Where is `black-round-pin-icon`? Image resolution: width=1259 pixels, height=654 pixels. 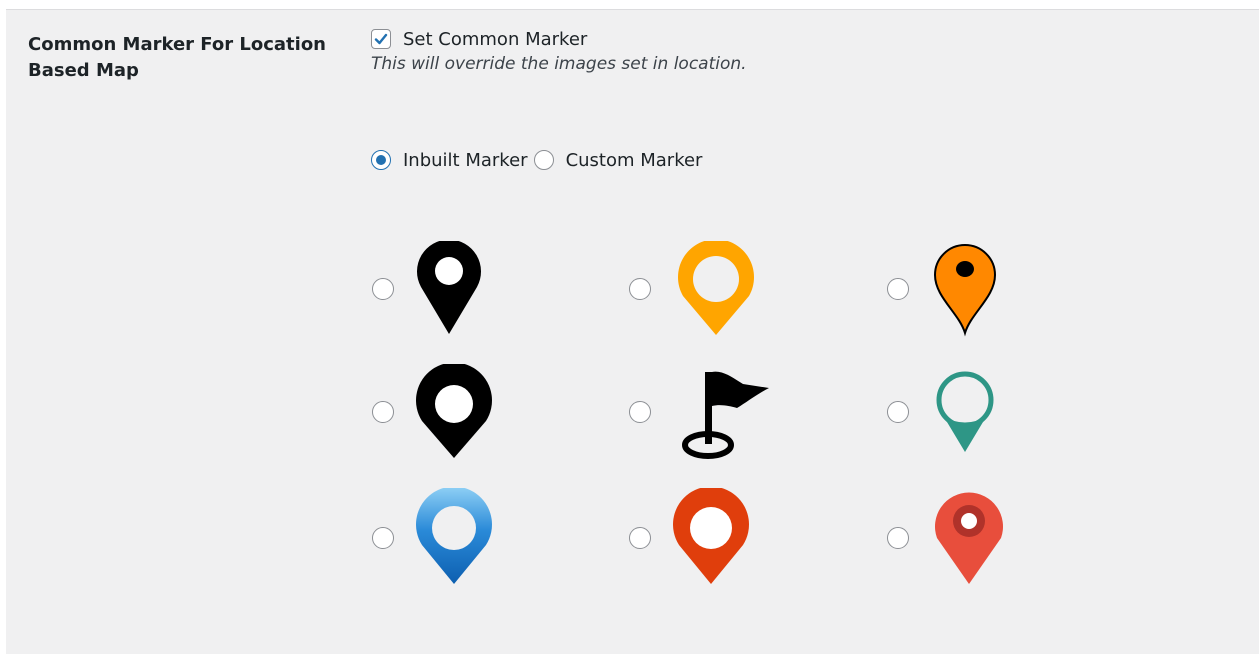 black-round-pin-icon is located at coordinates (454, 411).